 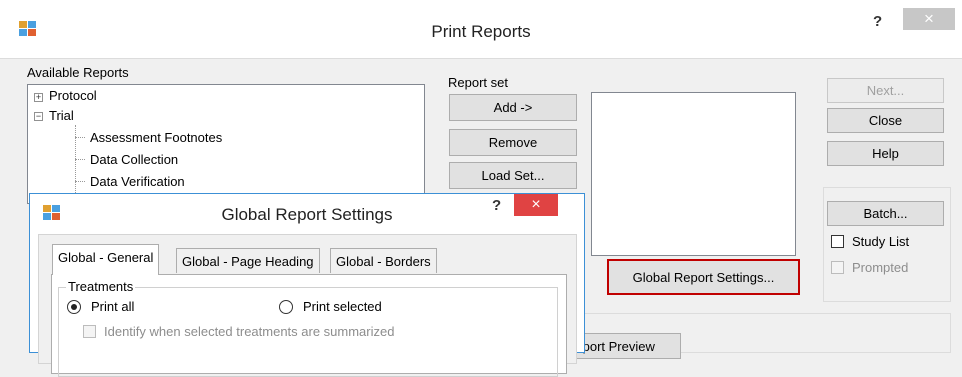 What do you see at coordinates (134, 159) in the screenshot?
I see `tree-item-data-collection: Data Collection` at bounding box center [134, 159].